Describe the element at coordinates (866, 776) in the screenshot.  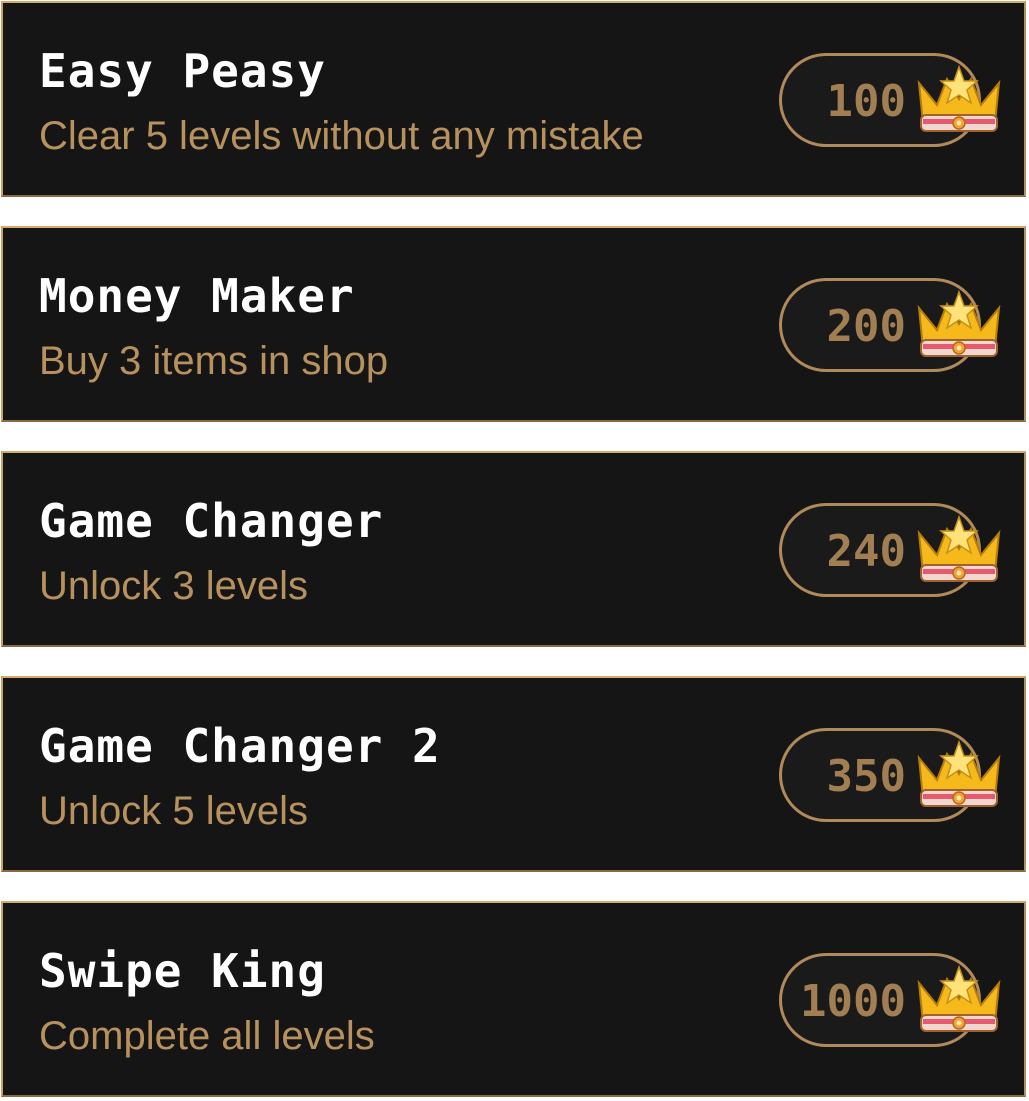
I see `reward-amount: 350` at that location.